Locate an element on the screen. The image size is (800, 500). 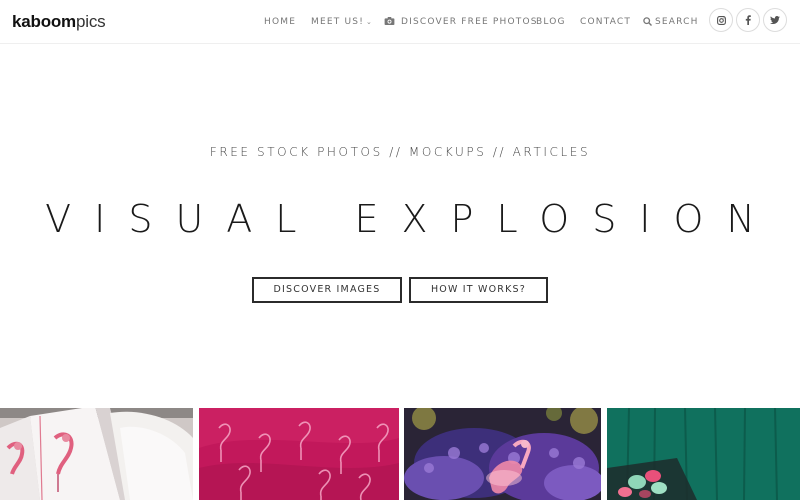
nav-meet-us-label: MEET US! is located at coordinates (338, 22).